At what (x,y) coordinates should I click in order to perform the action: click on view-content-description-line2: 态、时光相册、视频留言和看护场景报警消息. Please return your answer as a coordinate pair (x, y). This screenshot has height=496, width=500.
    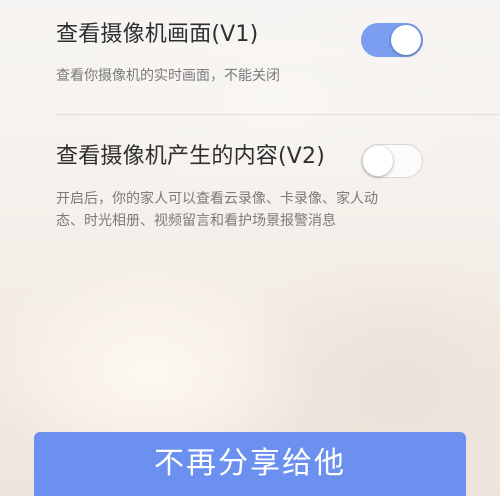
    Looking at the image, I should click on (196, 221).